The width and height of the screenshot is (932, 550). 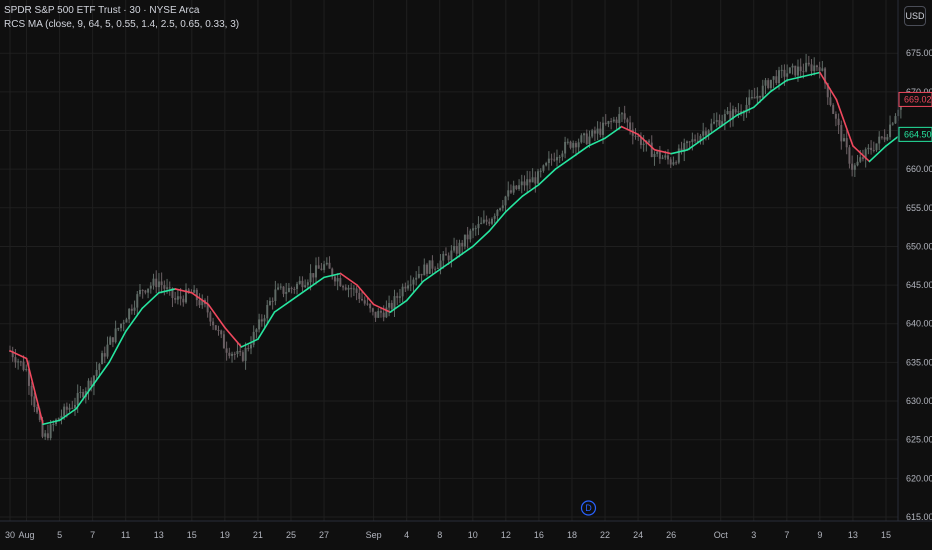 I want to click on last-price-red: 669.02, so click(x=918, y=99).